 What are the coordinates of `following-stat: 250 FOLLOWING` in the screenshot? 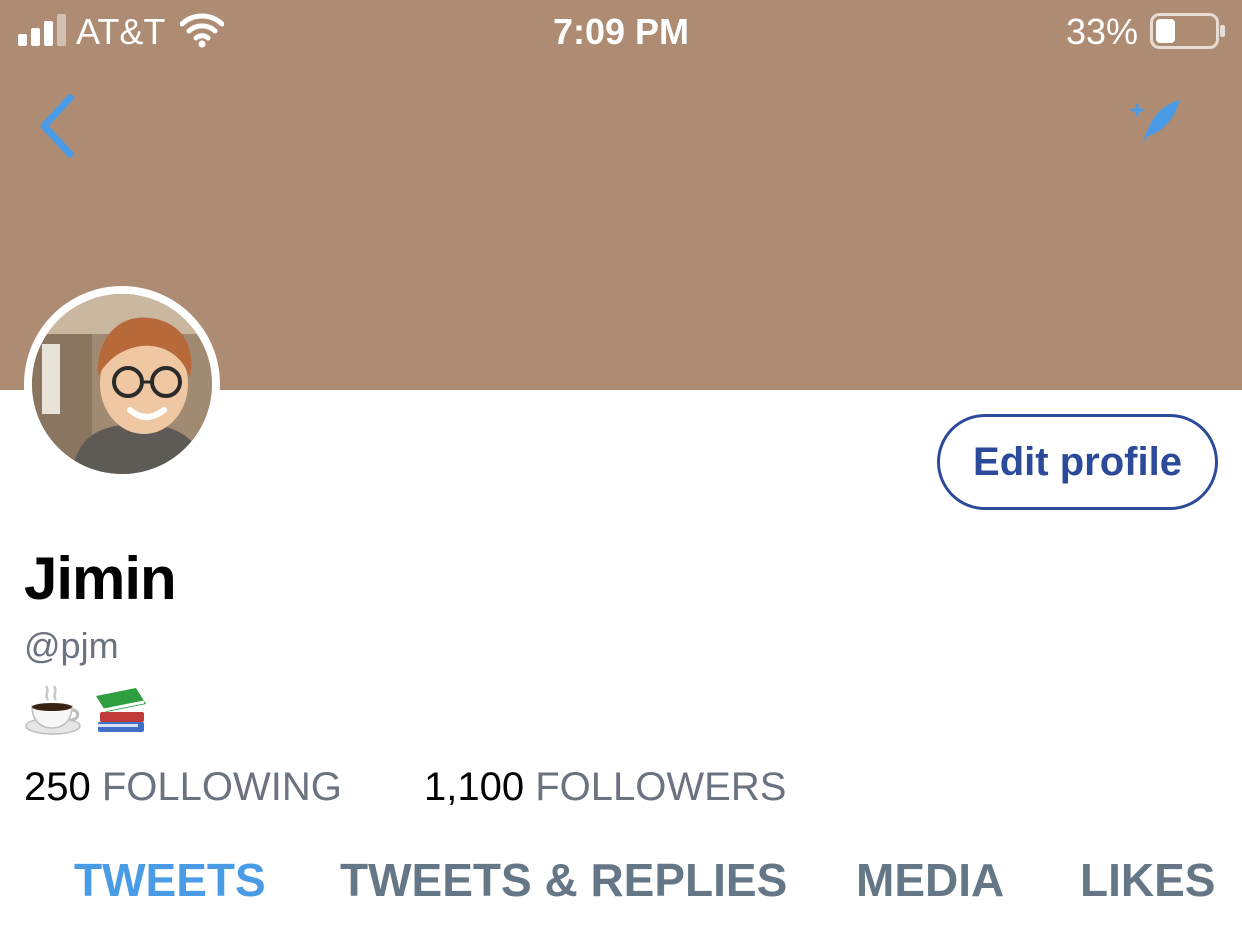 It's located at (183, 787).